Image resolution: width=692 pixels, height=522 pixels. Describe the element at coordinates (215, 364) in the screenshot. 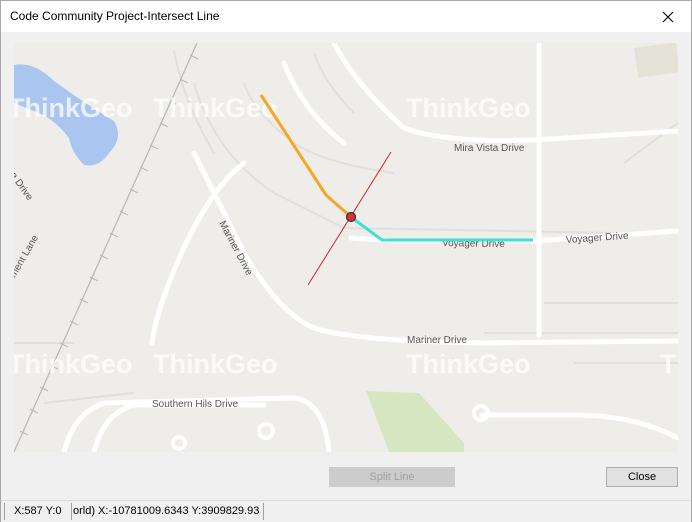

I see `watermark-4: ThinkGeo` at that location.